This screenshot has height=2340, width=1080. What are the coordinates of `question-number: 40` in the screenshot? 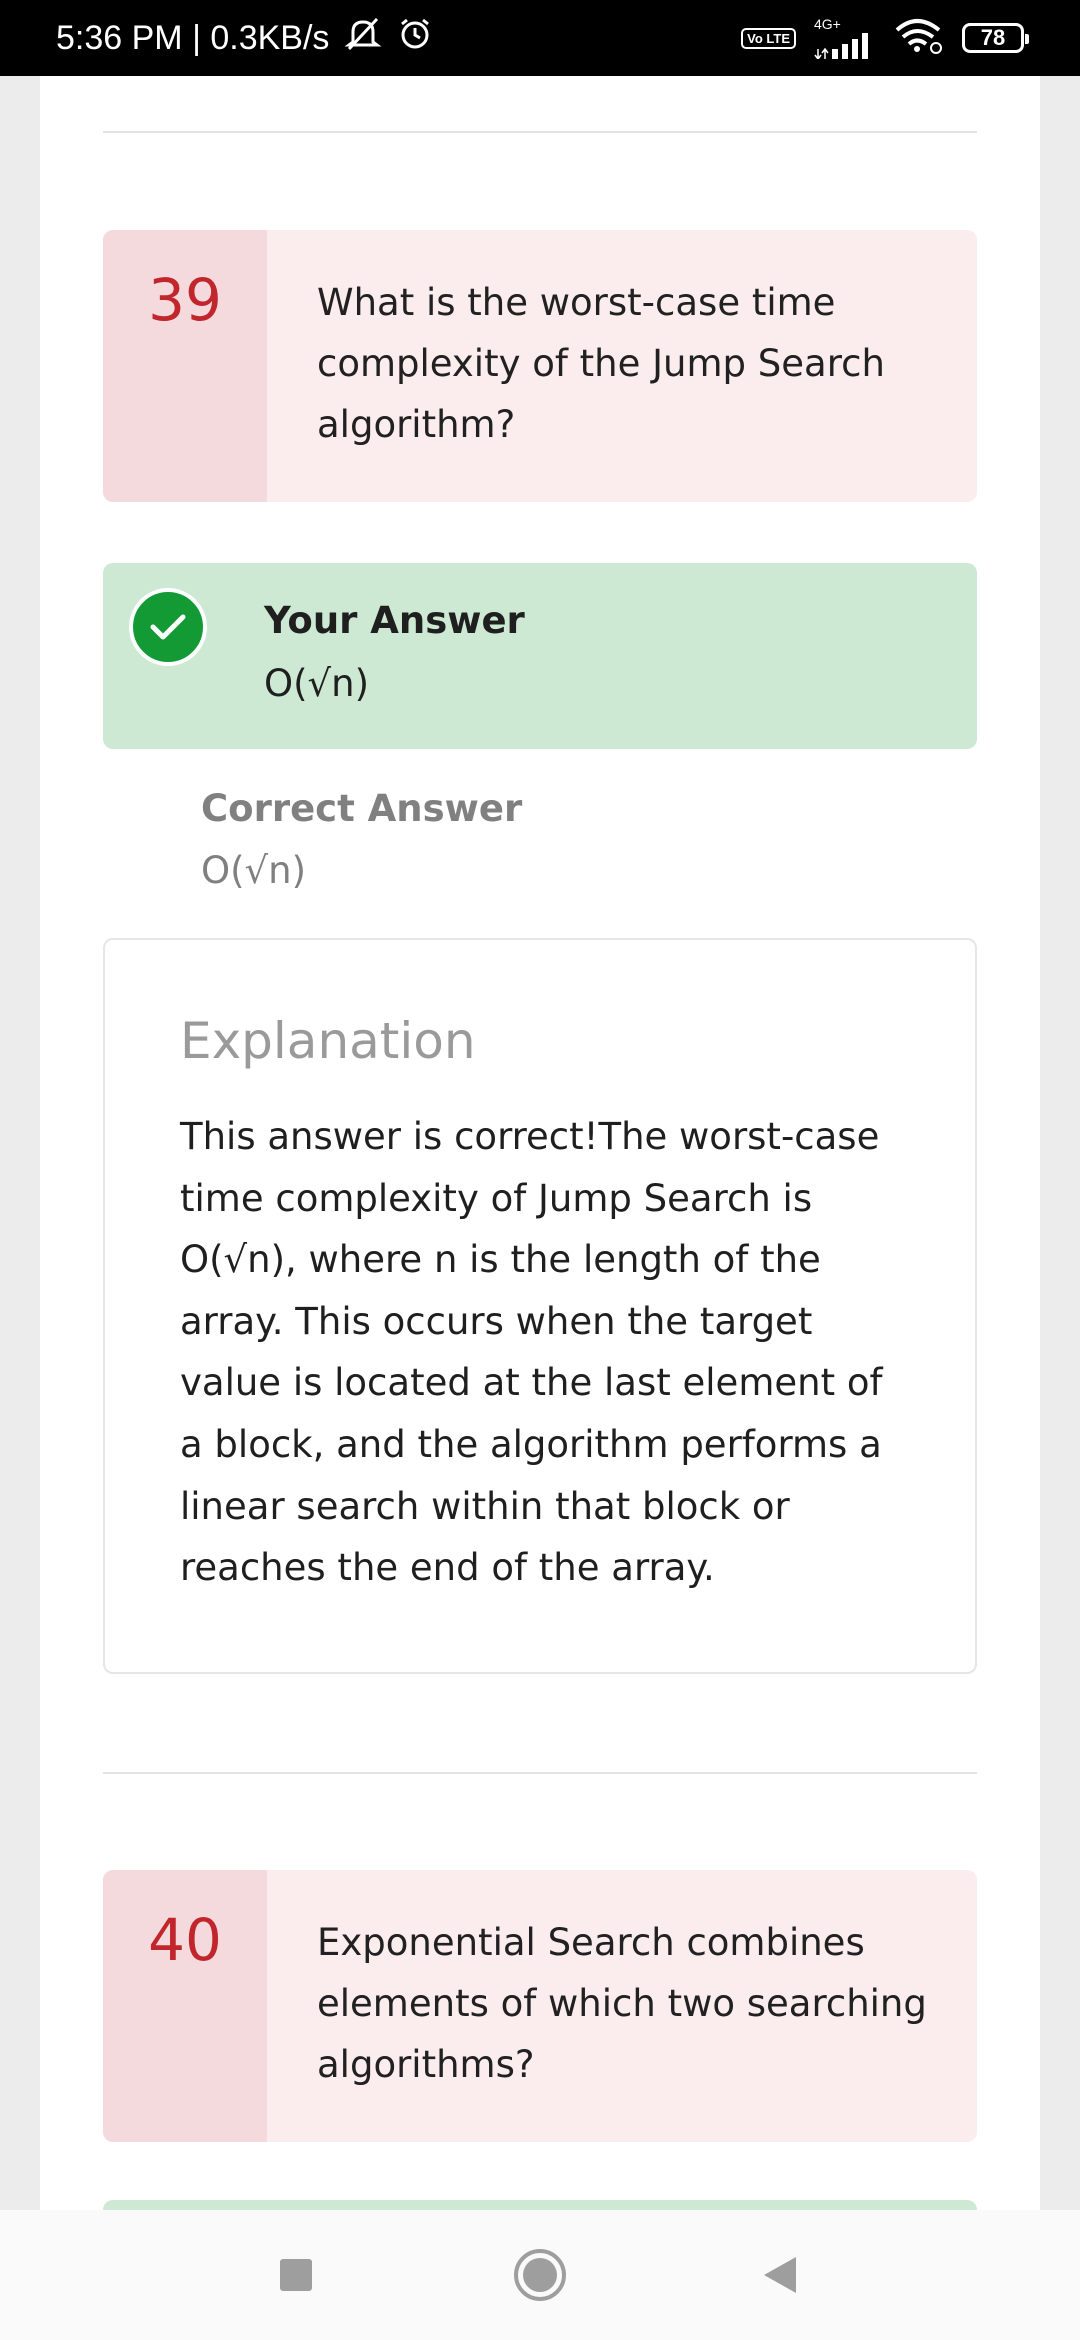 It's located at (185, 2006).